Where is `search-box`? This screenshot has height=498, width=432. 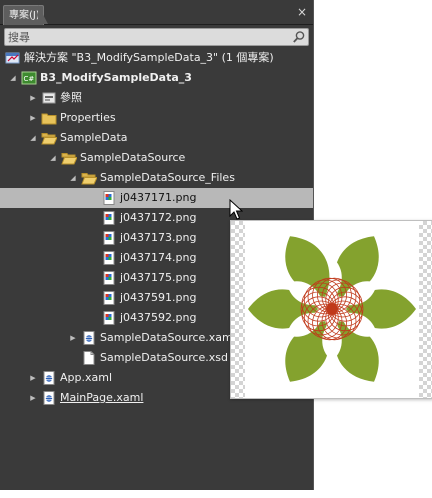 search-box is located at coordinates (156, 37).